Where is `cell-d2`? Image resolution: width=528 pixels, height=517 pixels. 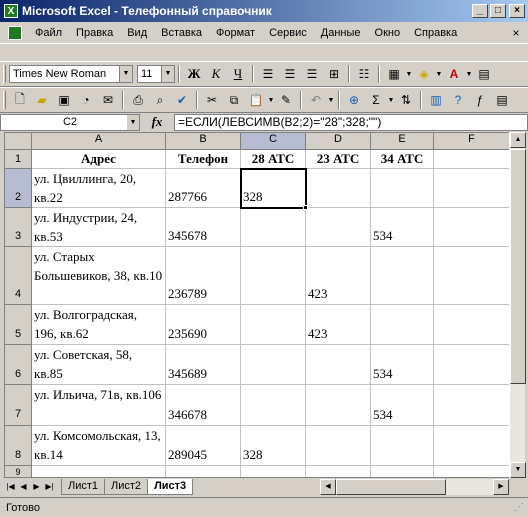
cell-d2 is located at coordinates (338, 188).